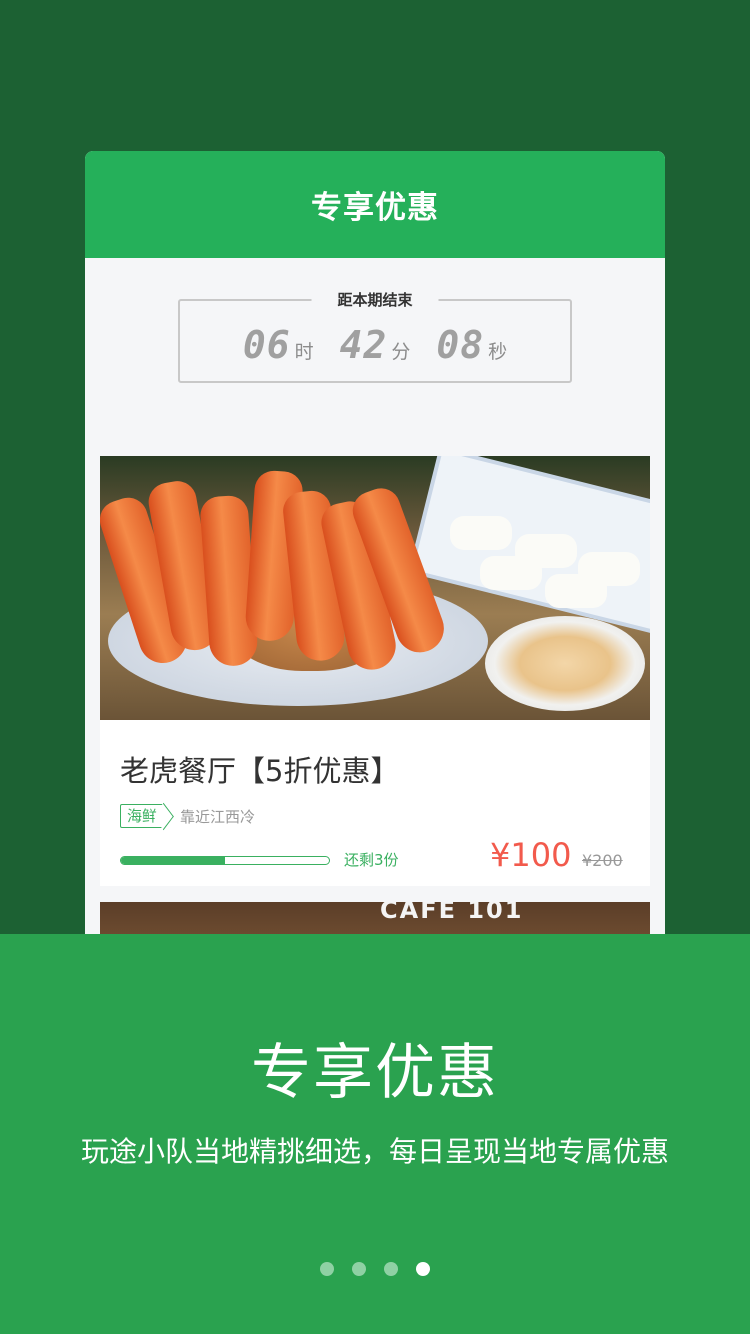 The height and width of the screenshot is (1334, 750). Describe the element at coordinates (371, 860) in the screenshot. I see `remaining-count: 还剩3份` at that location.